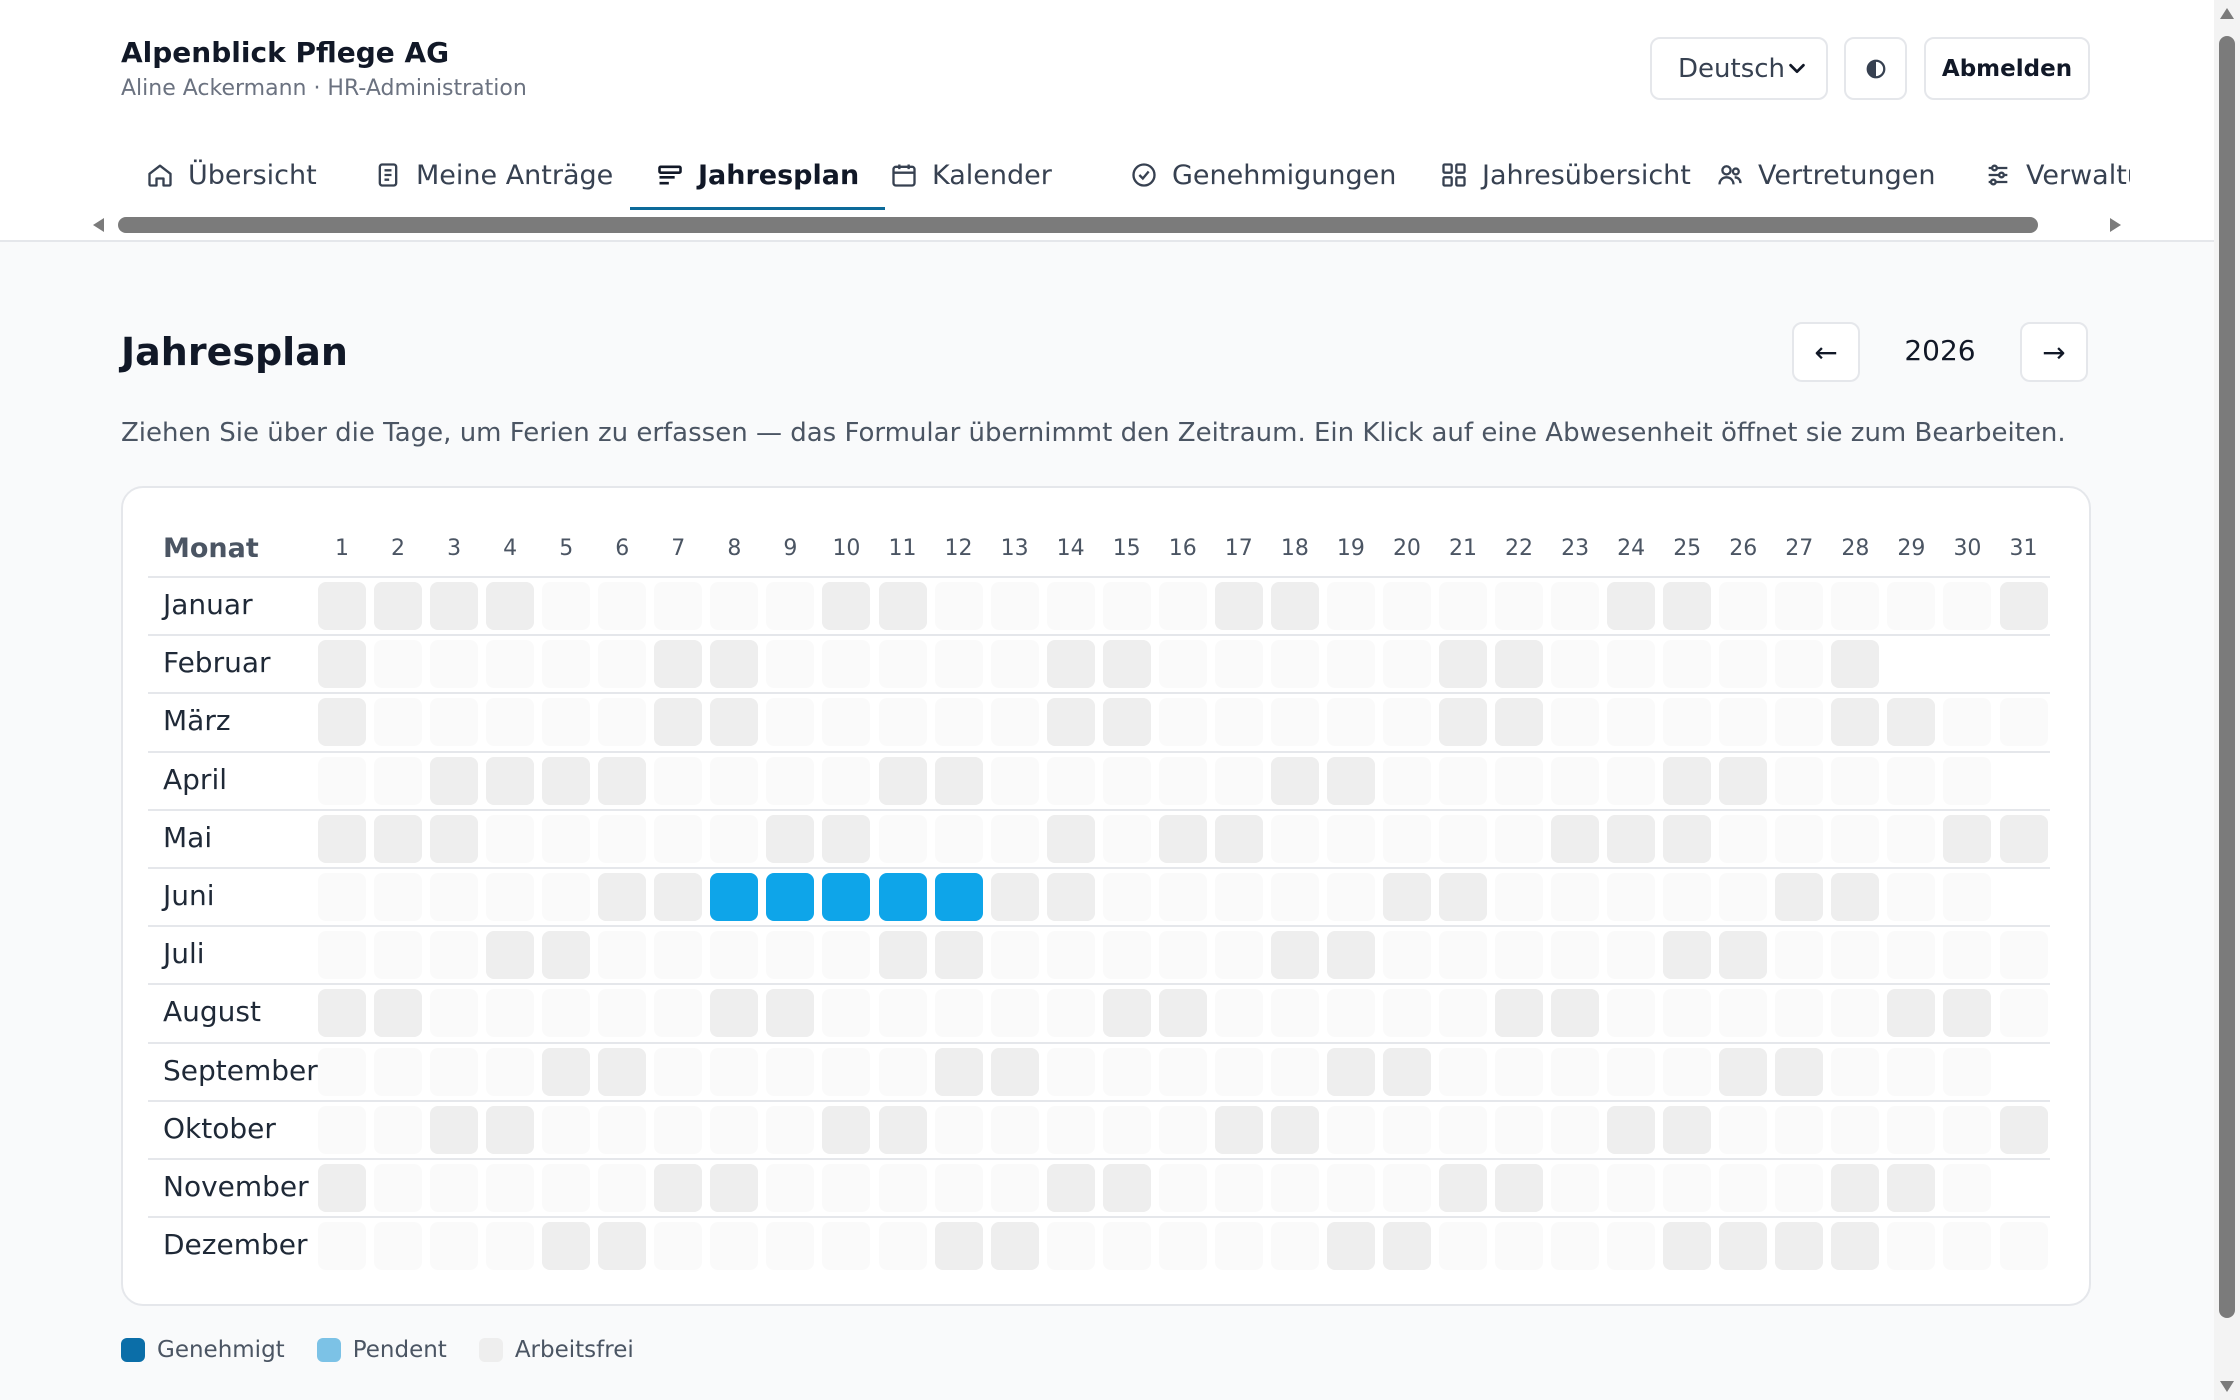  Describe the element at coordinates (1875, 68) in the screenshot. I see `theme-toggle-button` at that location.